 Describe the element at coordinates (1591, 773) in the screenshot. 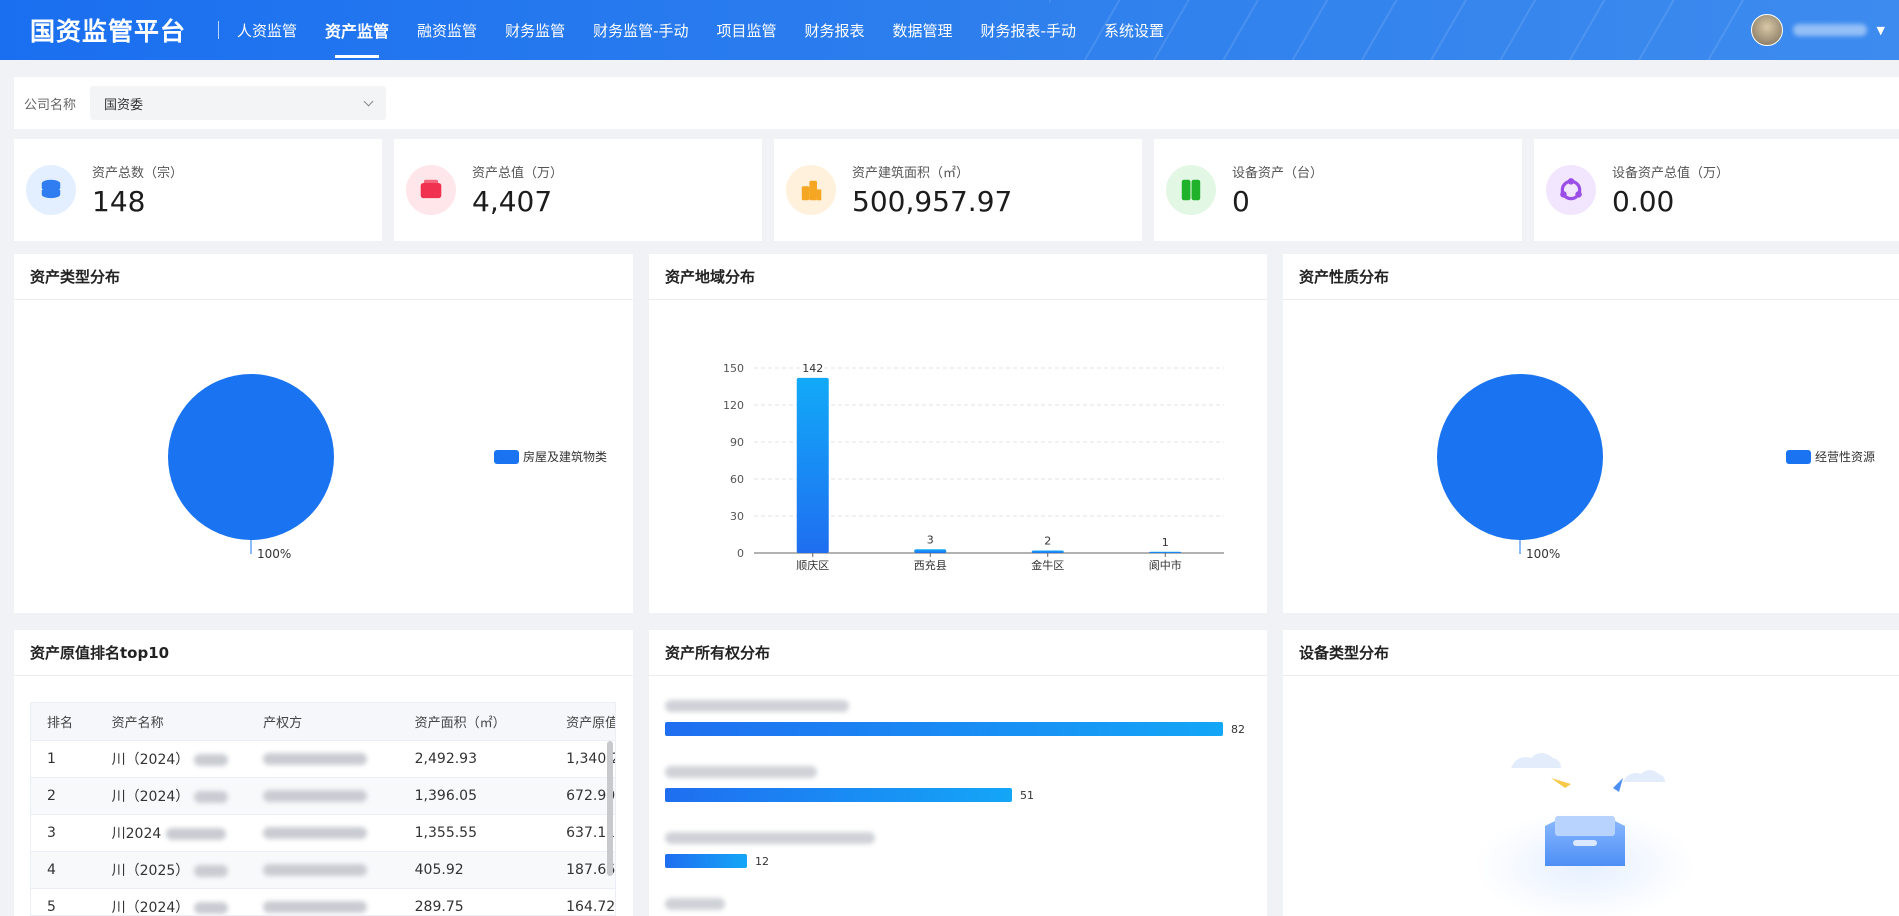

I see `device-type-panel: 设备类型分布` at that location.